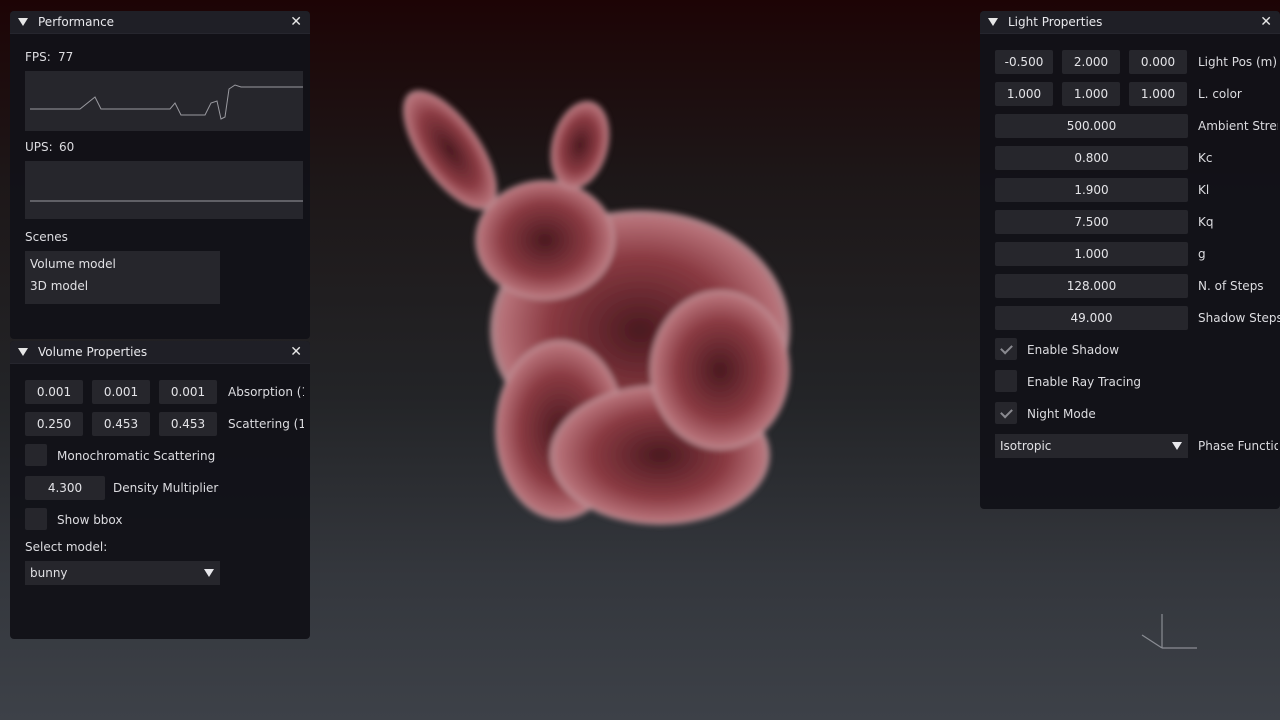  Describe the element at coordinates (1091, 446) in the screenshot. I see `phase-function-select: Isotropic` at that location.